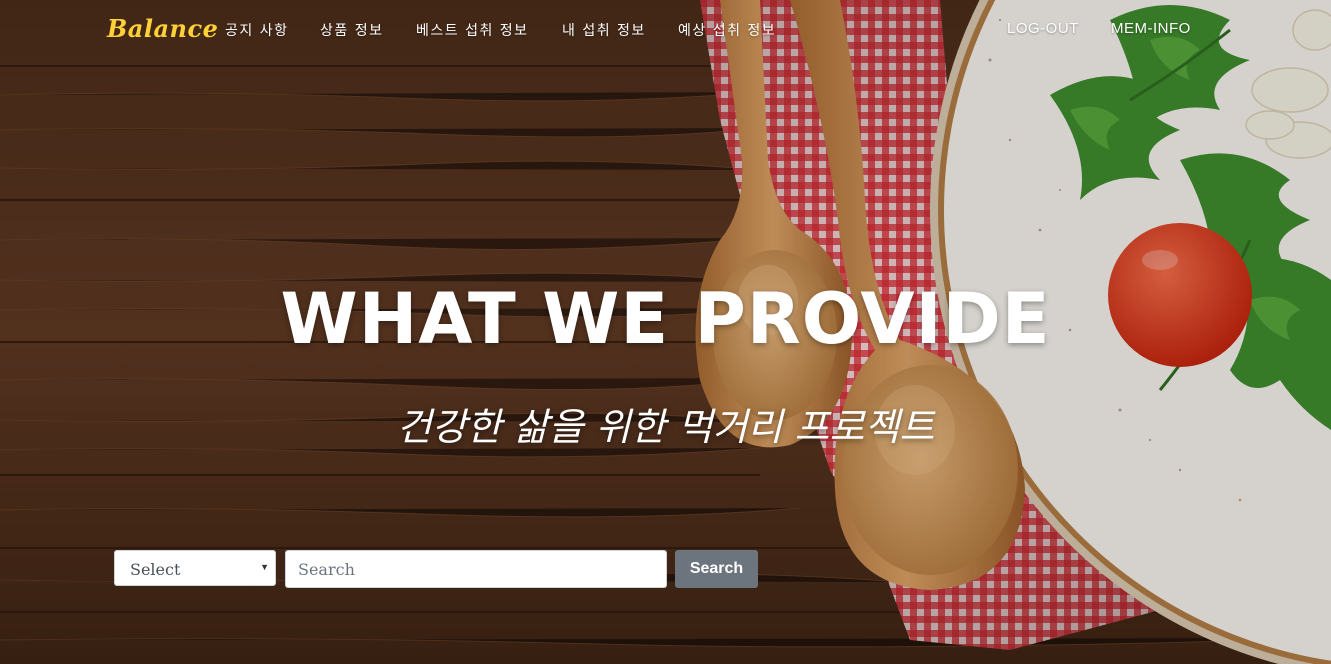 The height and width of the screenshot is (664, 1331). Describe the element at coordinates (162, 28) in the screenshot. I see `brand-logo: Balance` at that location.